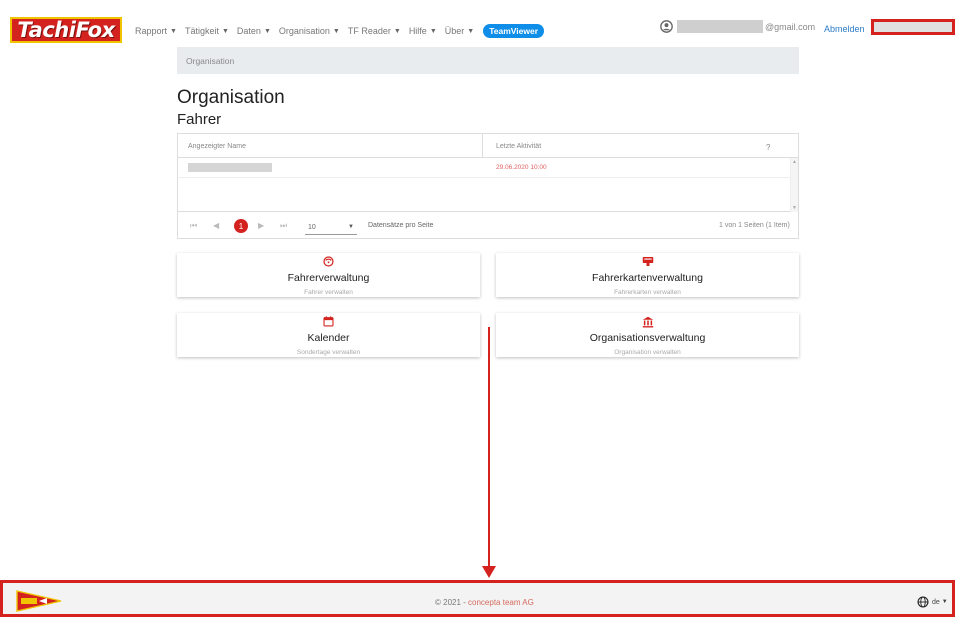 The width and height of the screenshot is (955, 617). Describe the element at coordinates (459, 31) in the screenshot. I see `menu-ueber: Über ▼` at that location.